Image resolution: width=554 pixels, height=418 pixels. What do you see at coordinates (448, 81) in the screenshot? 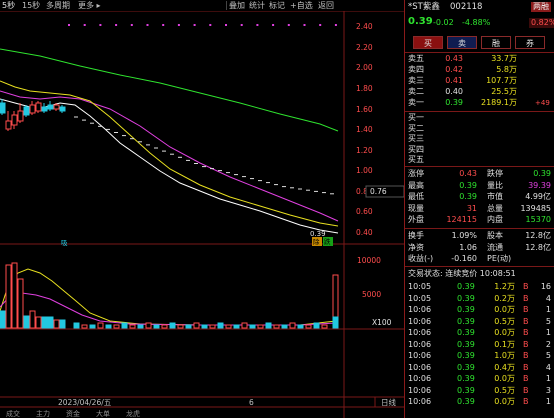
I see `ask-price: 0.41` at bounding box center [448, 81].